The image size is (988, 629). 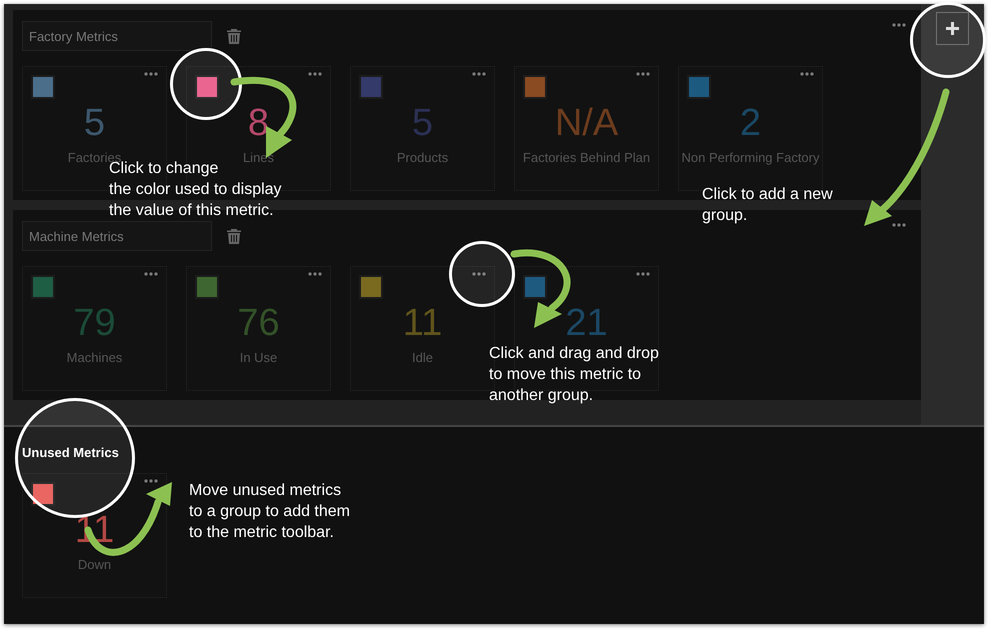 What do you see at coordinates (117, 236) in the screenshot?
I see `group-name-field: Machine Metrics` at bounding box center [117, 236].